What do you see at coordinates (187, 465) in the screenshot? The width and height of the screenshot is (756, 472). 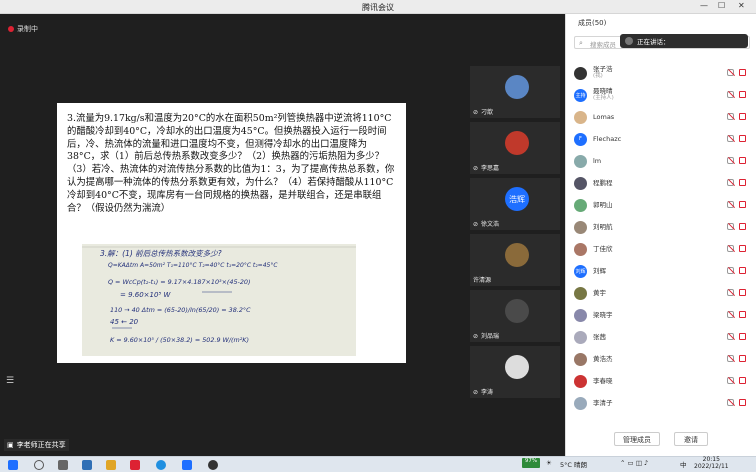 I see `meeting-app-icon` at bounding box center [187, 465].